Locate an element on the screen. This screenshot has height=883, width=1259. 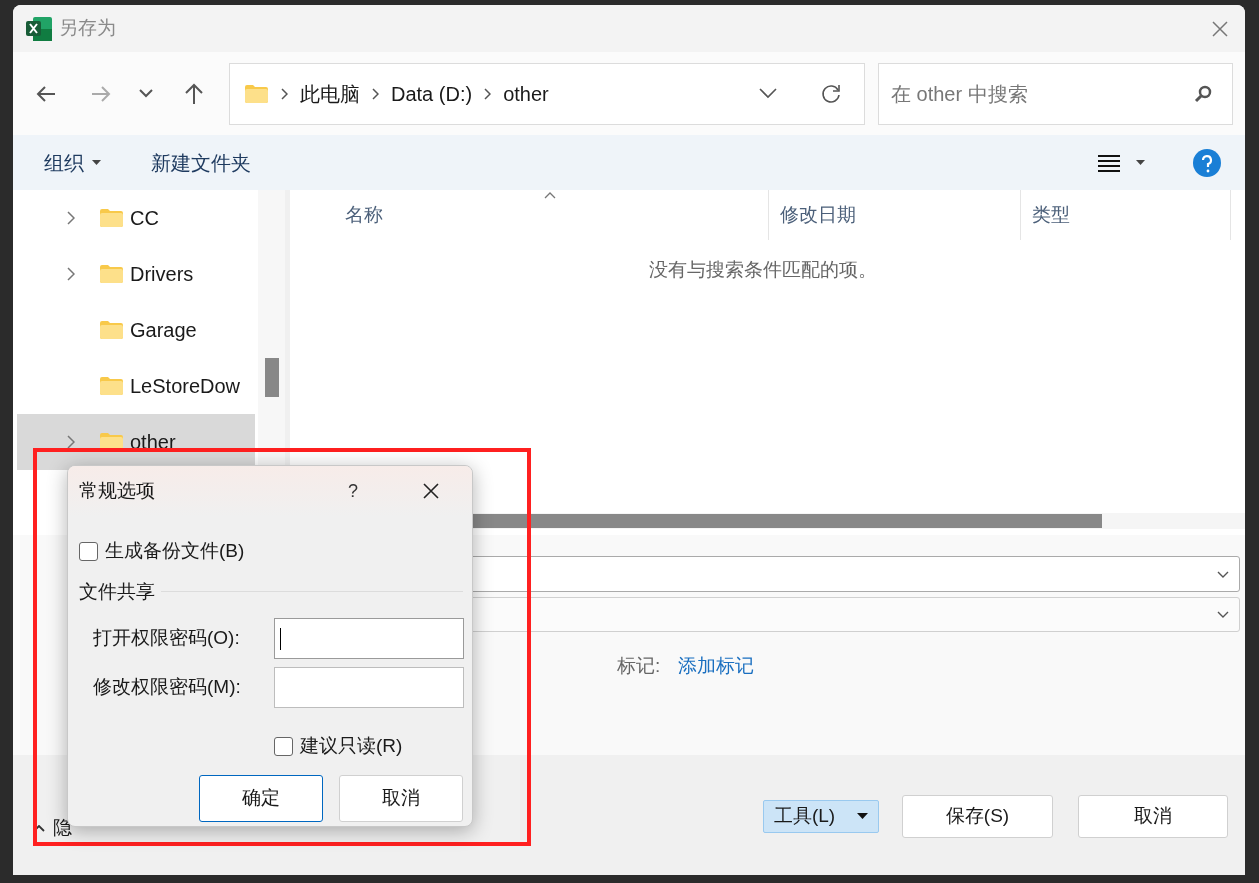
back-arrow-icon is located at coordinates (46, 93).